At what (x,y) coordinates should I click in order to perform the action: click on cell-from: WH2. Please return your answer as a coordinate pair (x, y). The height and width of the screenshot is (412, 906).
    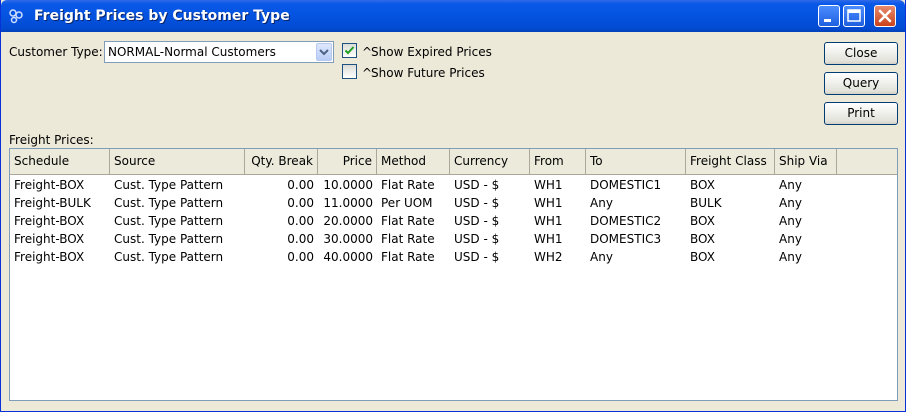
    Looking at the image, I should click on (548, 257).